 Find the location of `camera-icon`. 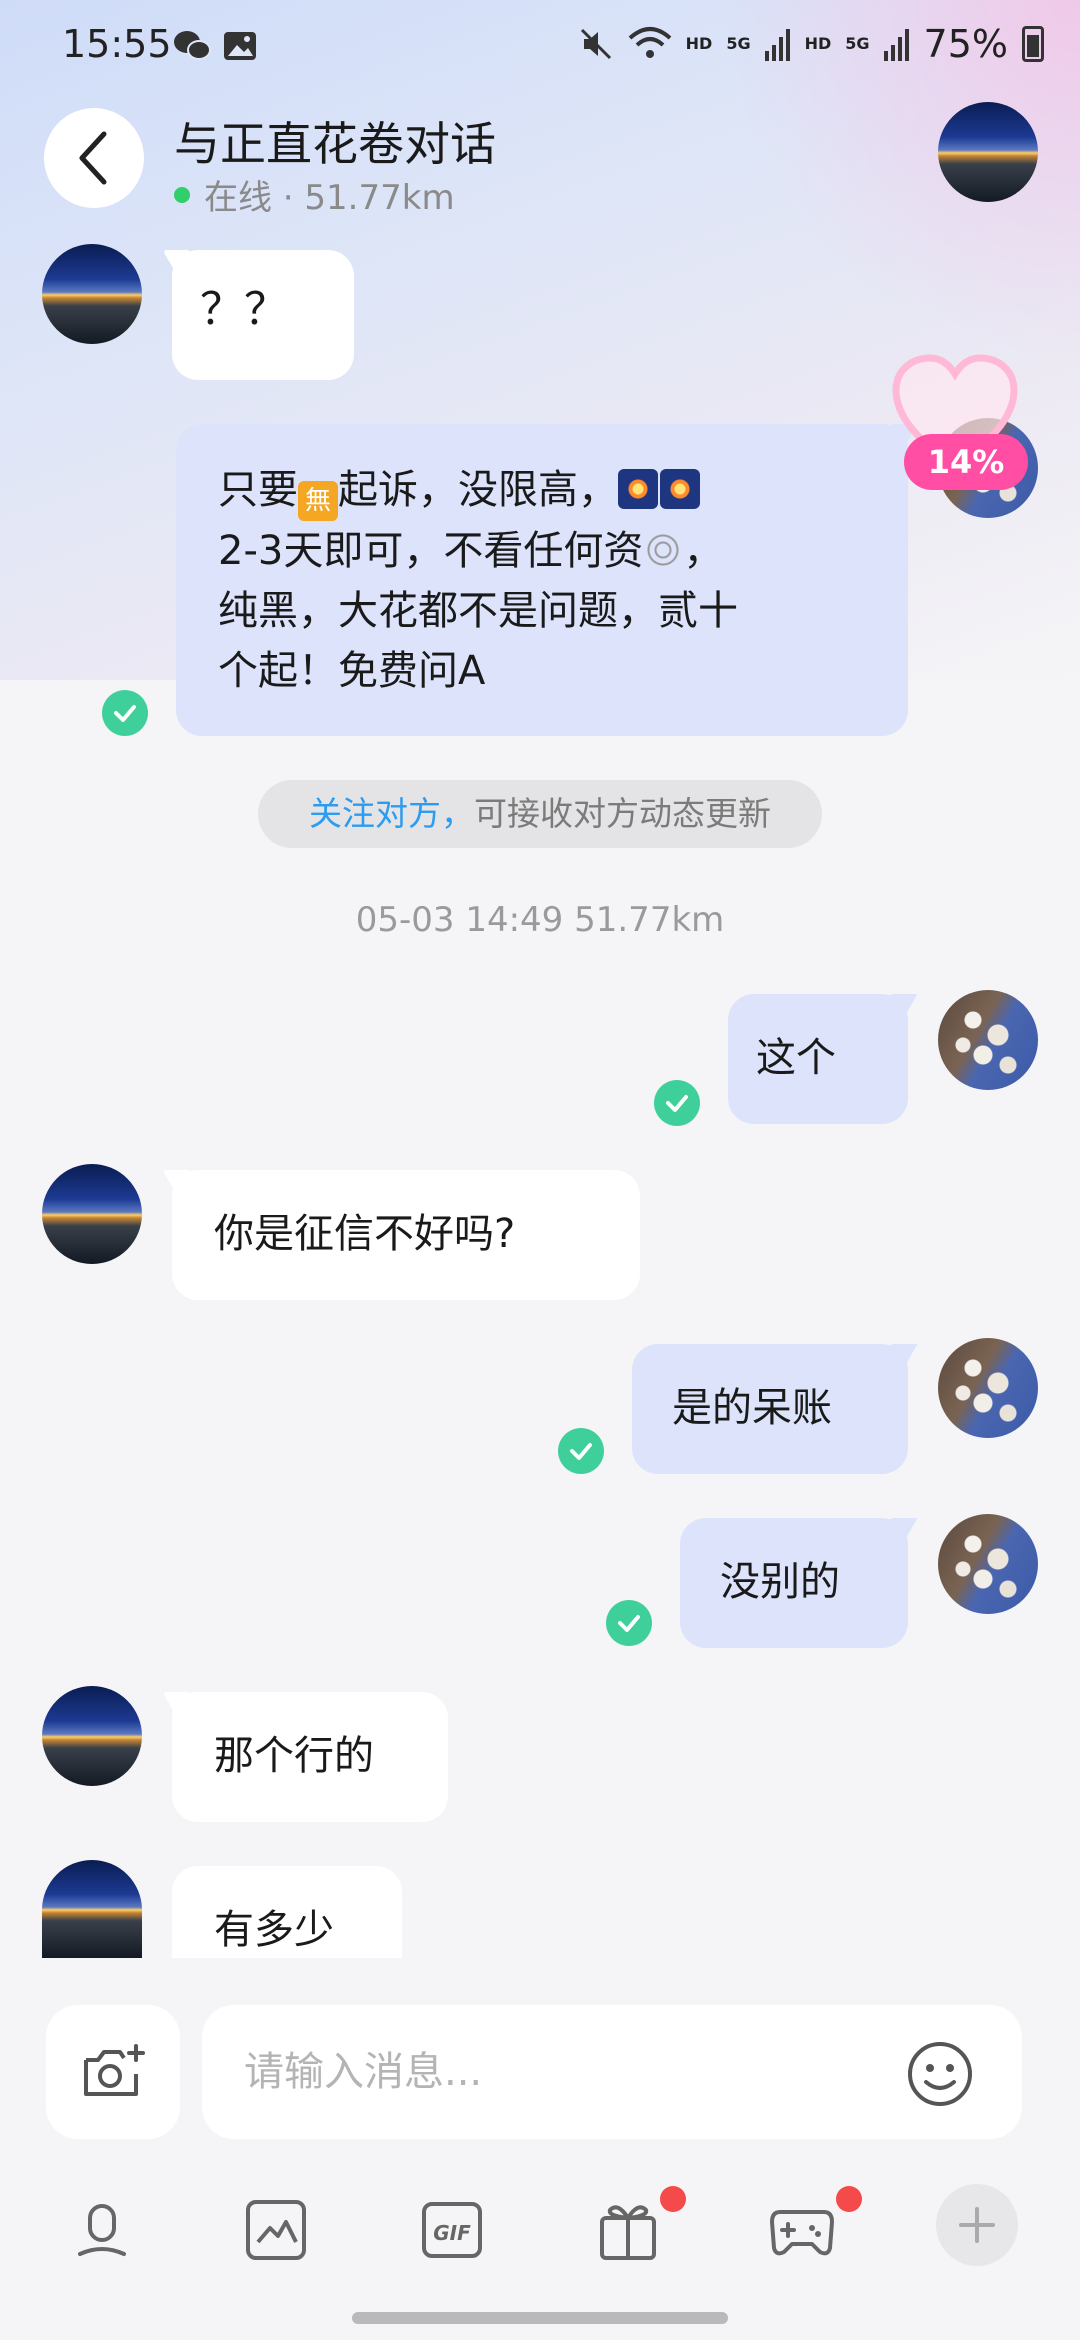

camera-icon is located at coordinates (114, 2070).